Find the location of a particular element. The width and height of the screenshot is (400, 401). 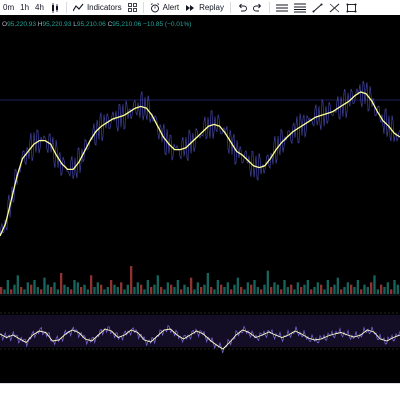

layouts-button is located at coordinates (132, 7).